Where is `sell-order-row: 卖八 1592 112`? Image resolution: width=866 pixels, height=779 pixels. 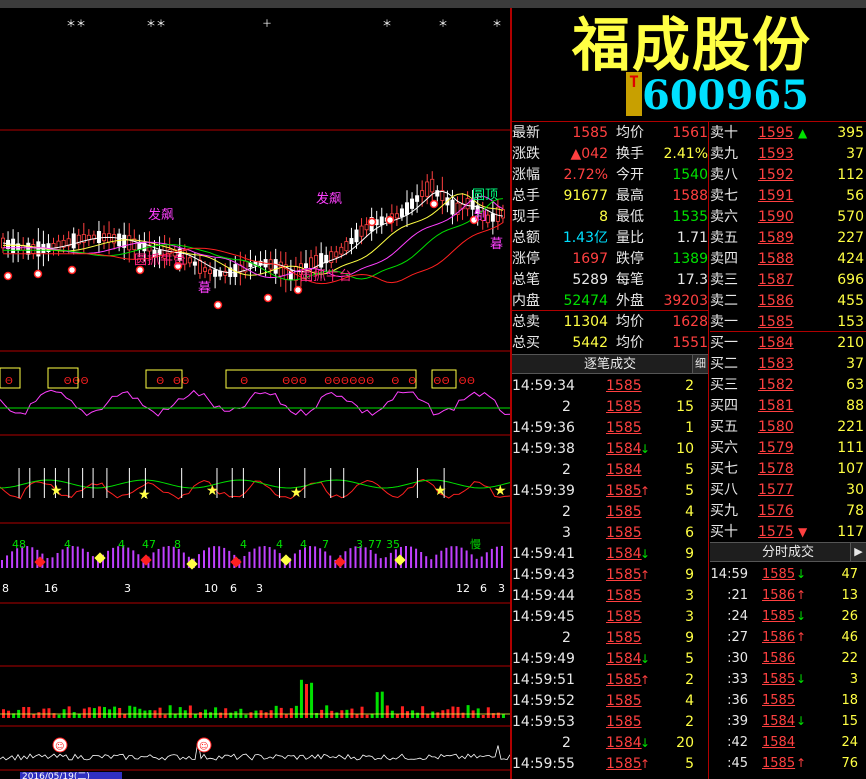 sell-order-row: 卖八 1592 112 is located at coordinates (788, 175).